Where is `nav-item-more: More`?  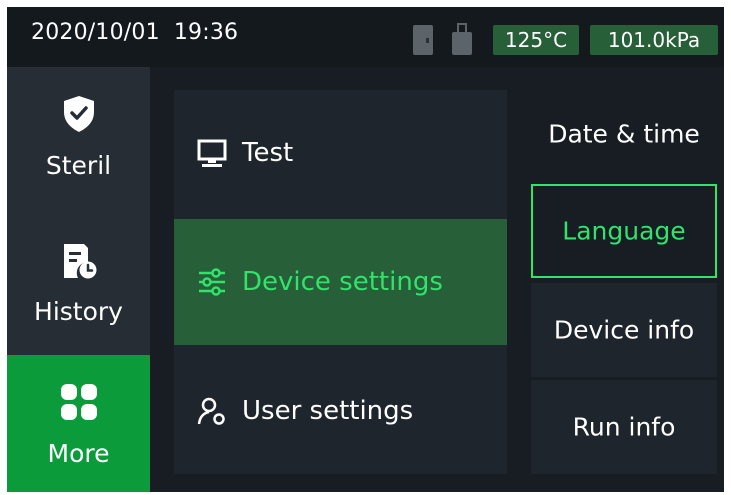 nav-item-more: More is located at coordinates (78, 423).